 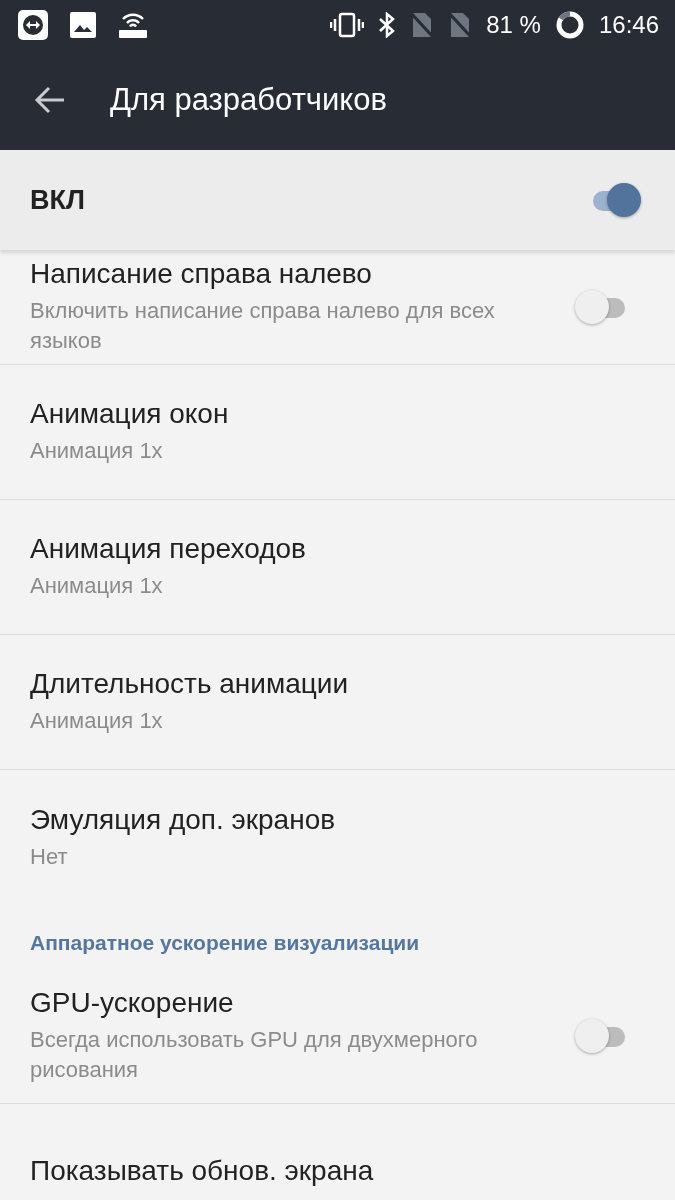 What do you see at coordinates (337, 702) in the screenshot?
I see `setting-row: Длительность анимации Анимация 1x` at bounding box center [337, 702].